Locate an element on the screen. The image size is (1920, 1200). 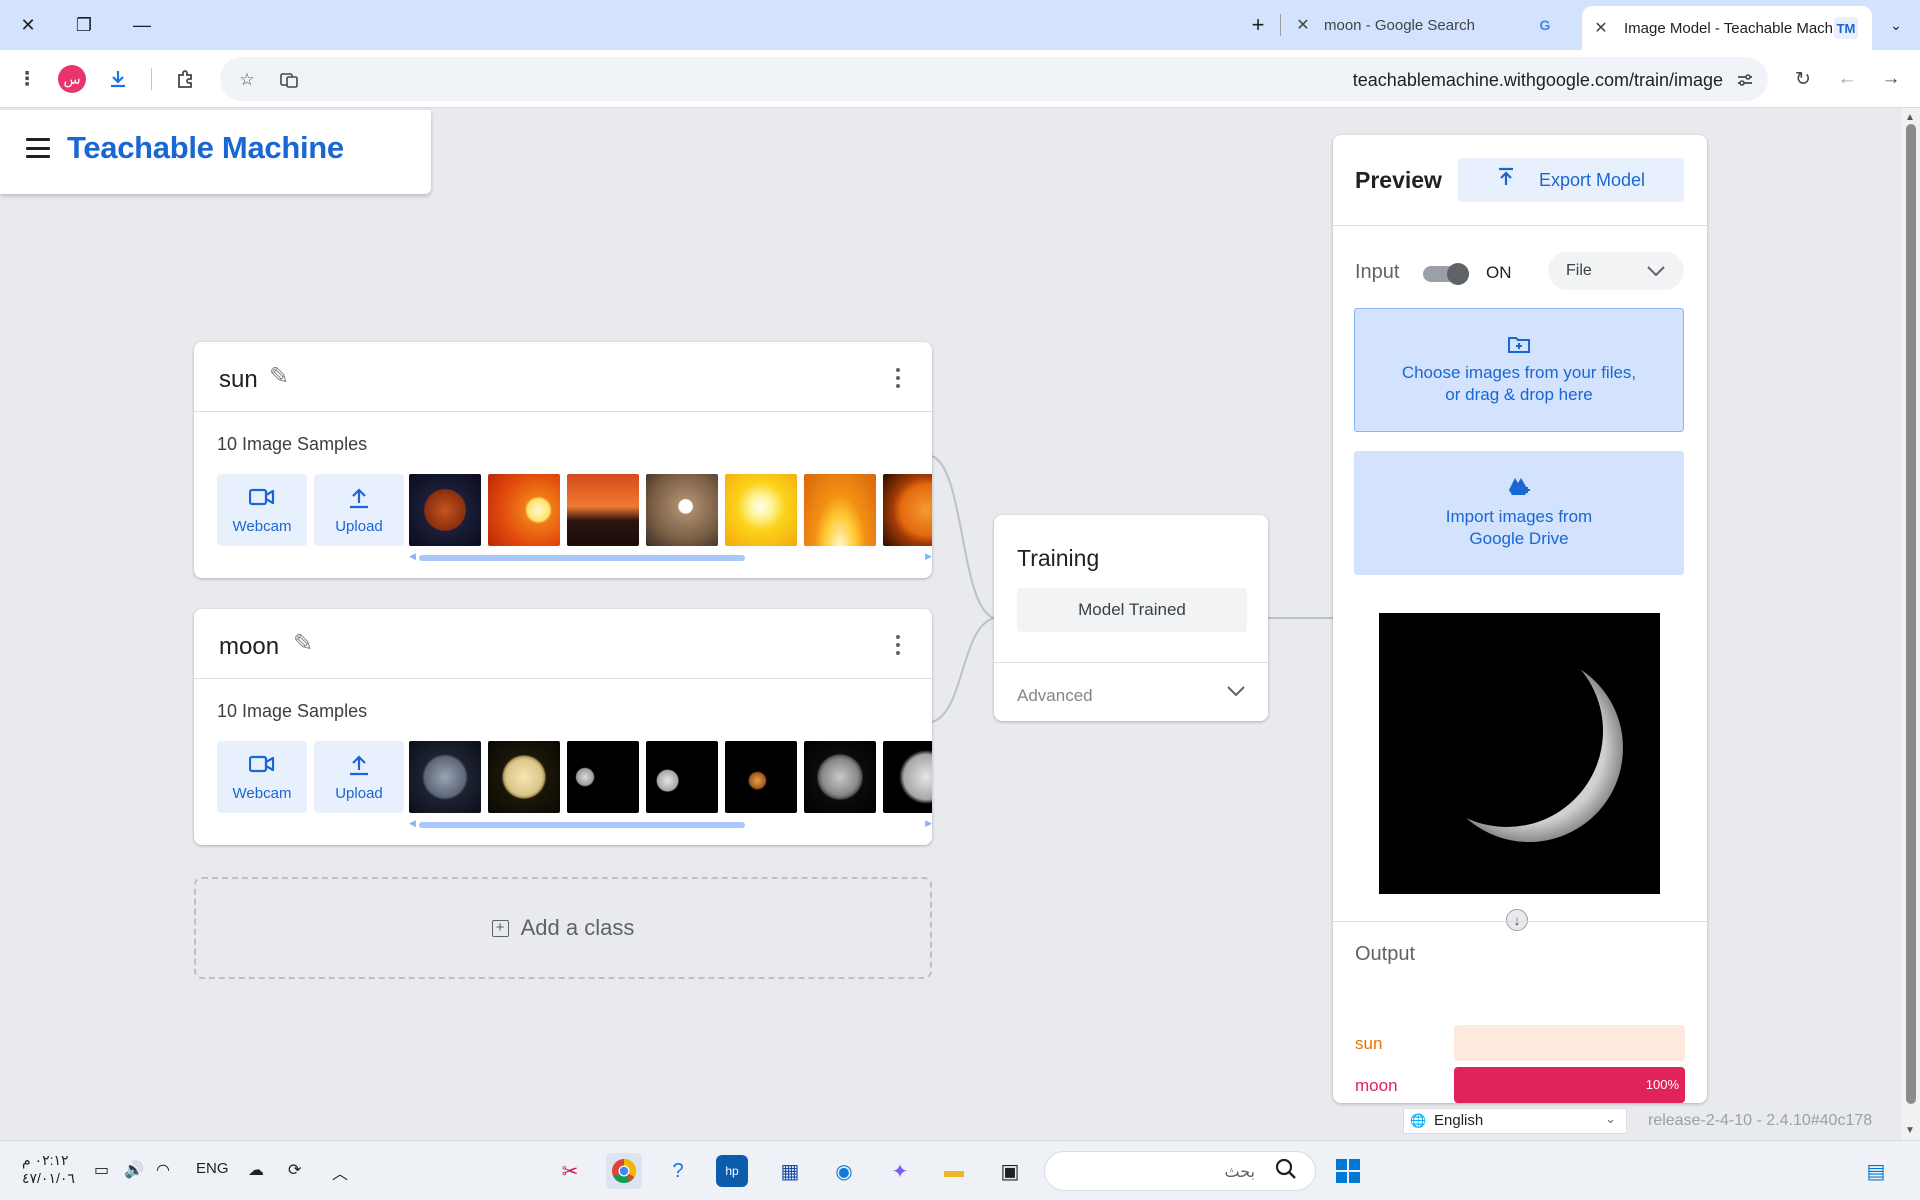
tab-search-chevron-icon: ⌄ is located at coordinates (1896, 25).